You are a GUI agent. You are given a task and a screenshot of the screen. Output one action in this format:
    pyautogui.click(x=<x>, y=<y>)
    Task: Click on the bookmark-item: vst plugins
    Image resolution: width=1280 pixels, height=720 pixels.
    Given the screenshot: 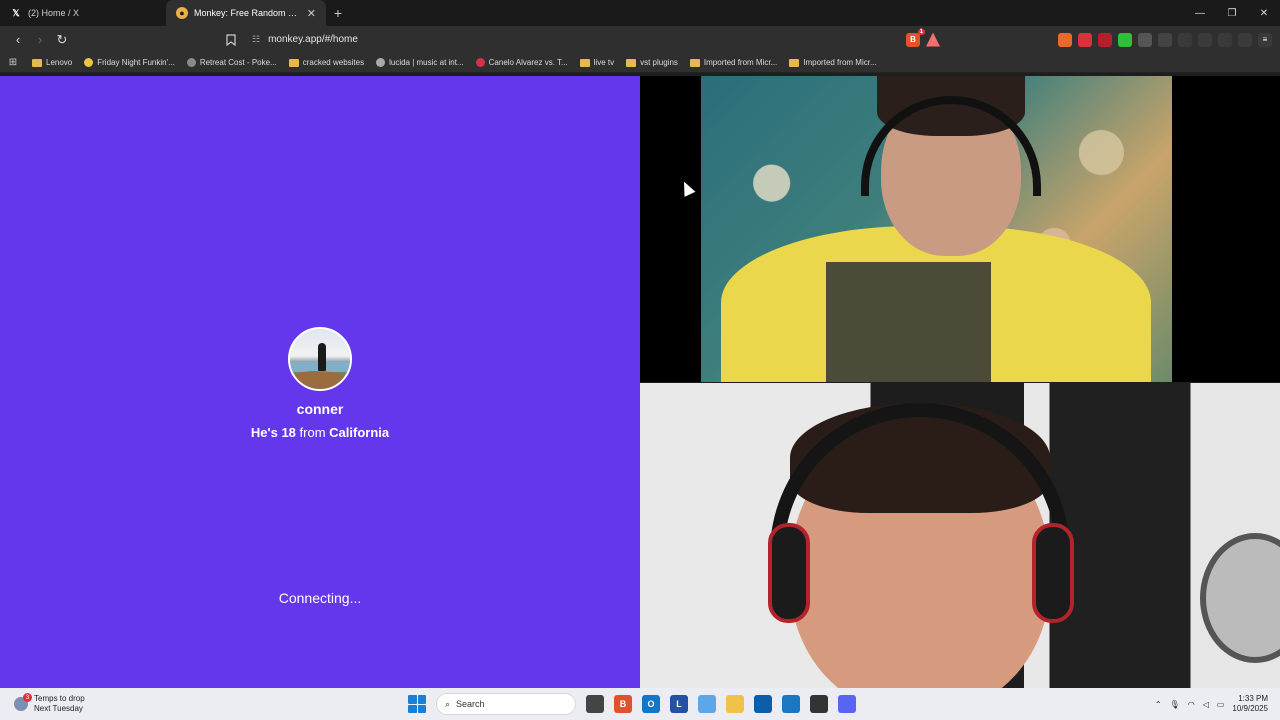 What is the action you would take?
    pyautogui.click(x=652, y=62)
    